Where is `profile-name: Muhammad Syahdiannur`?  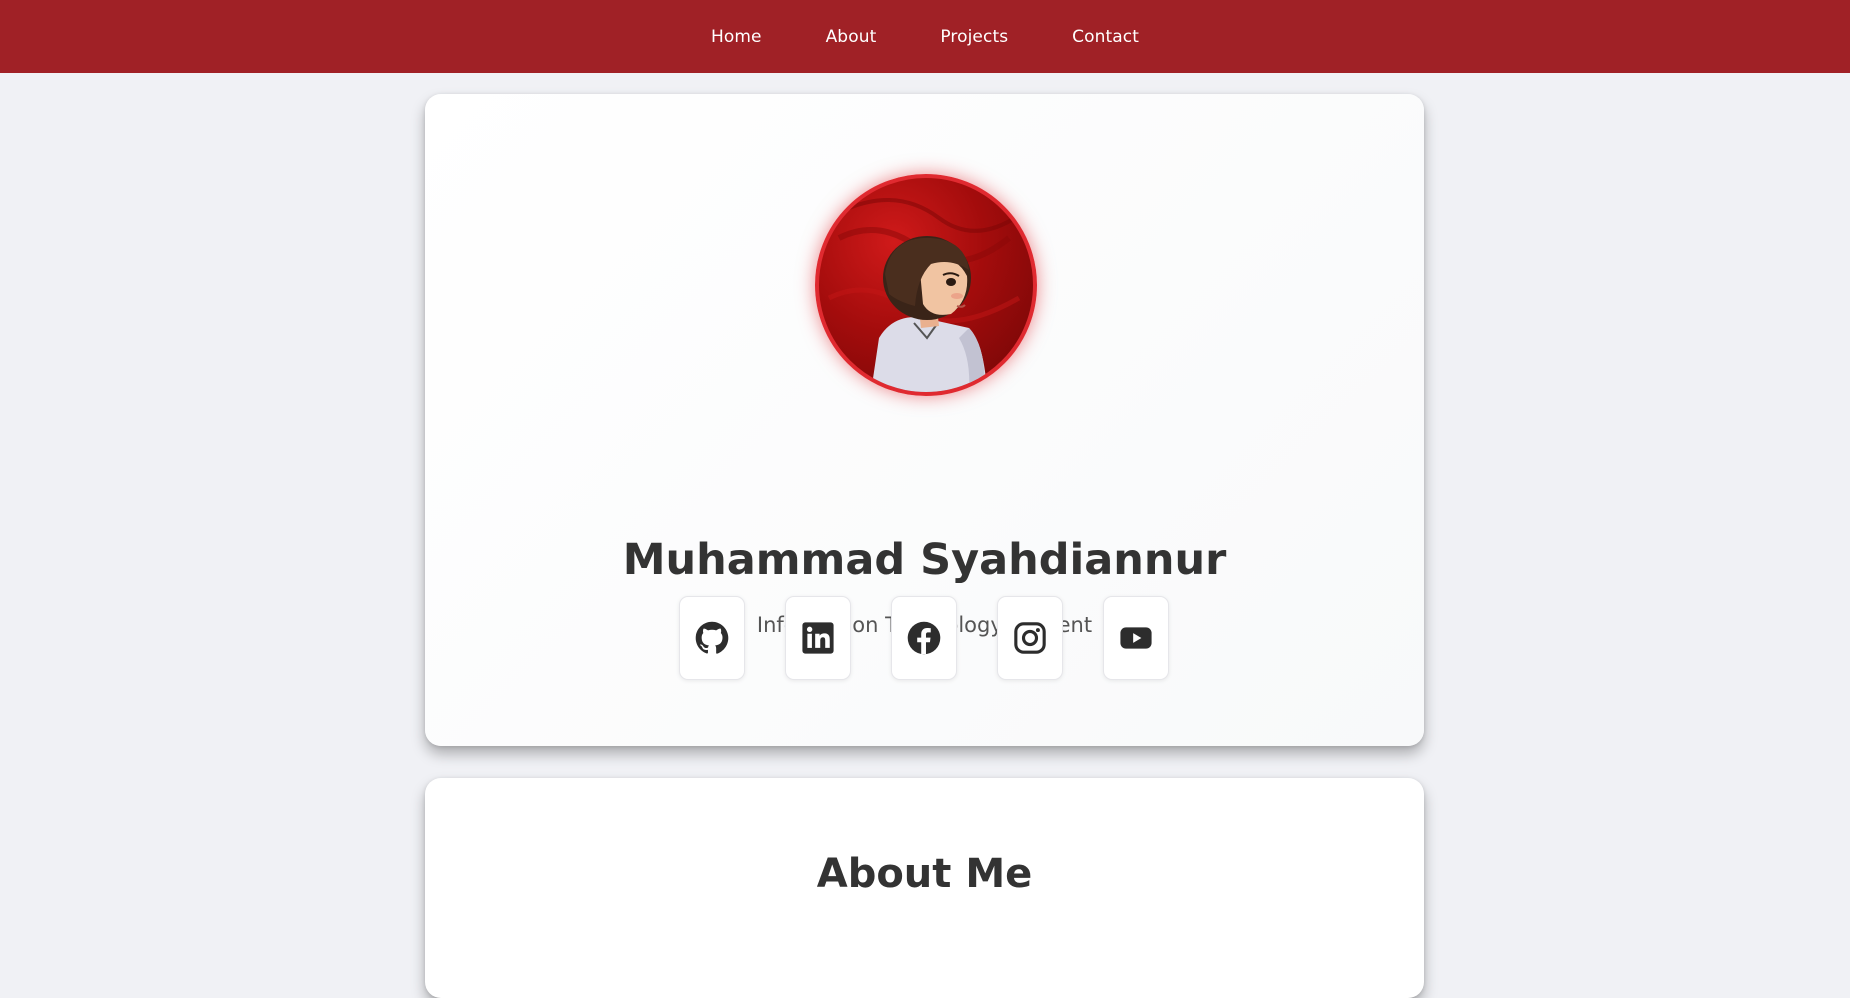
profile-name: Muhammad Syahdiannur is located at coordinates (924, 560).